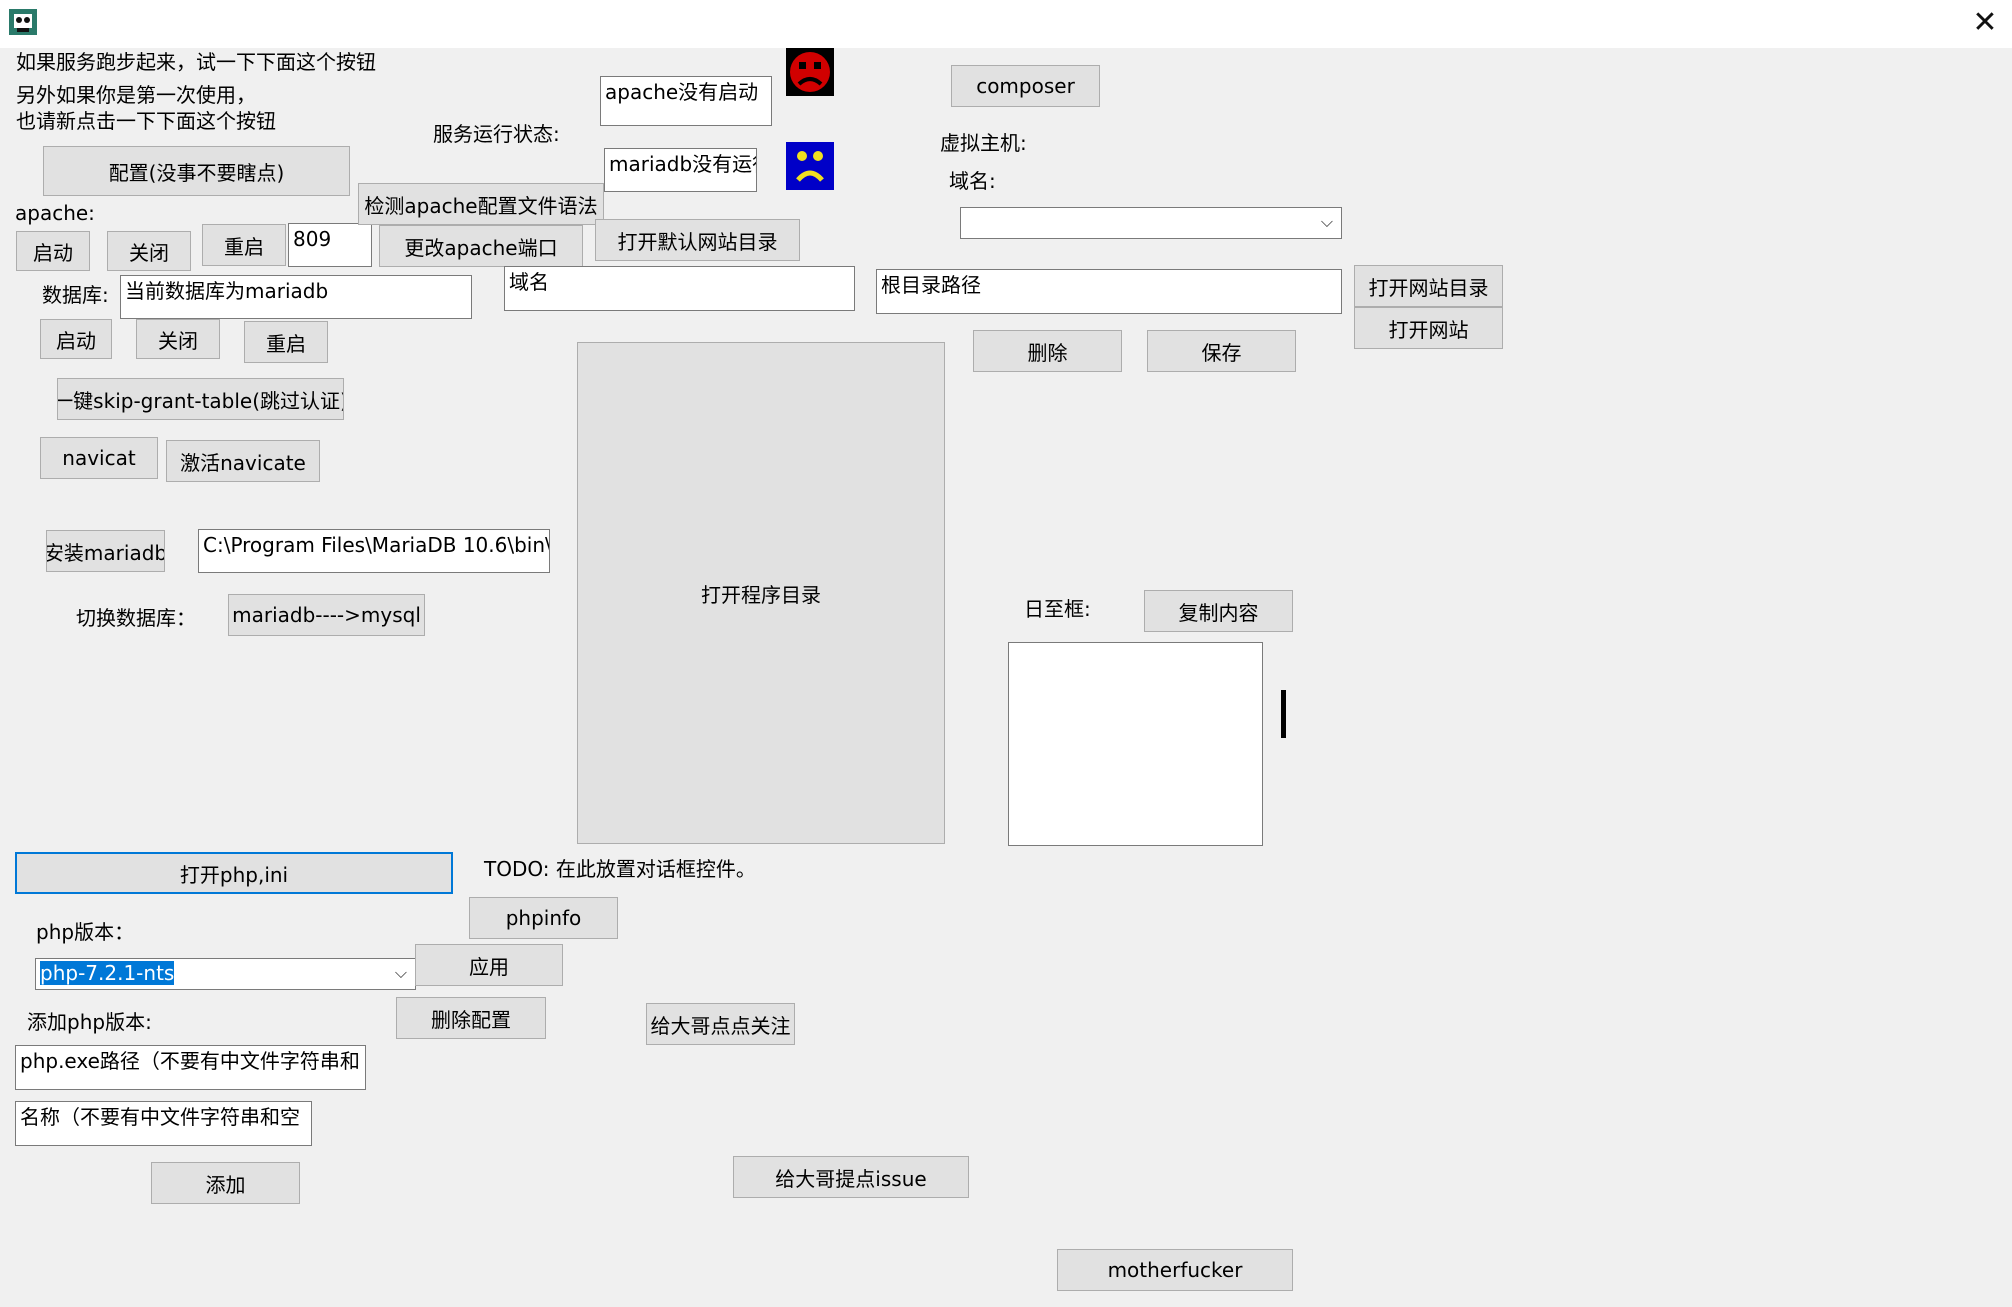 The height and width of the screenshot is (1307, 2012). I want to click on follow-button: 给大哥点点关注, so click(720, 1024).